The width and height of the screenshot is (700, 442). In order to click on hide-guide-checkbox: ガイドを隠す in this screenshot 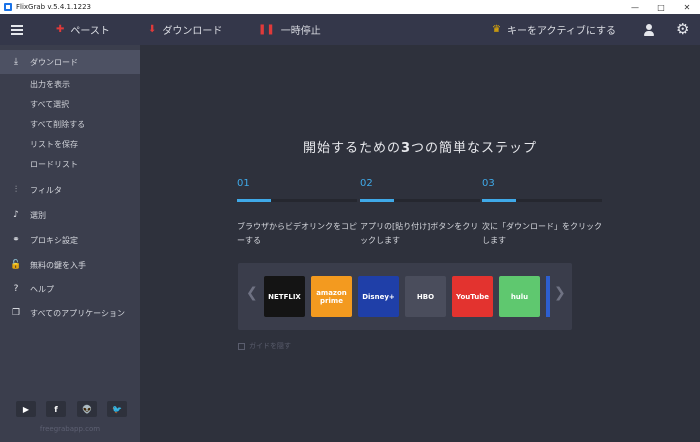, I will do `click(264, 346)`.